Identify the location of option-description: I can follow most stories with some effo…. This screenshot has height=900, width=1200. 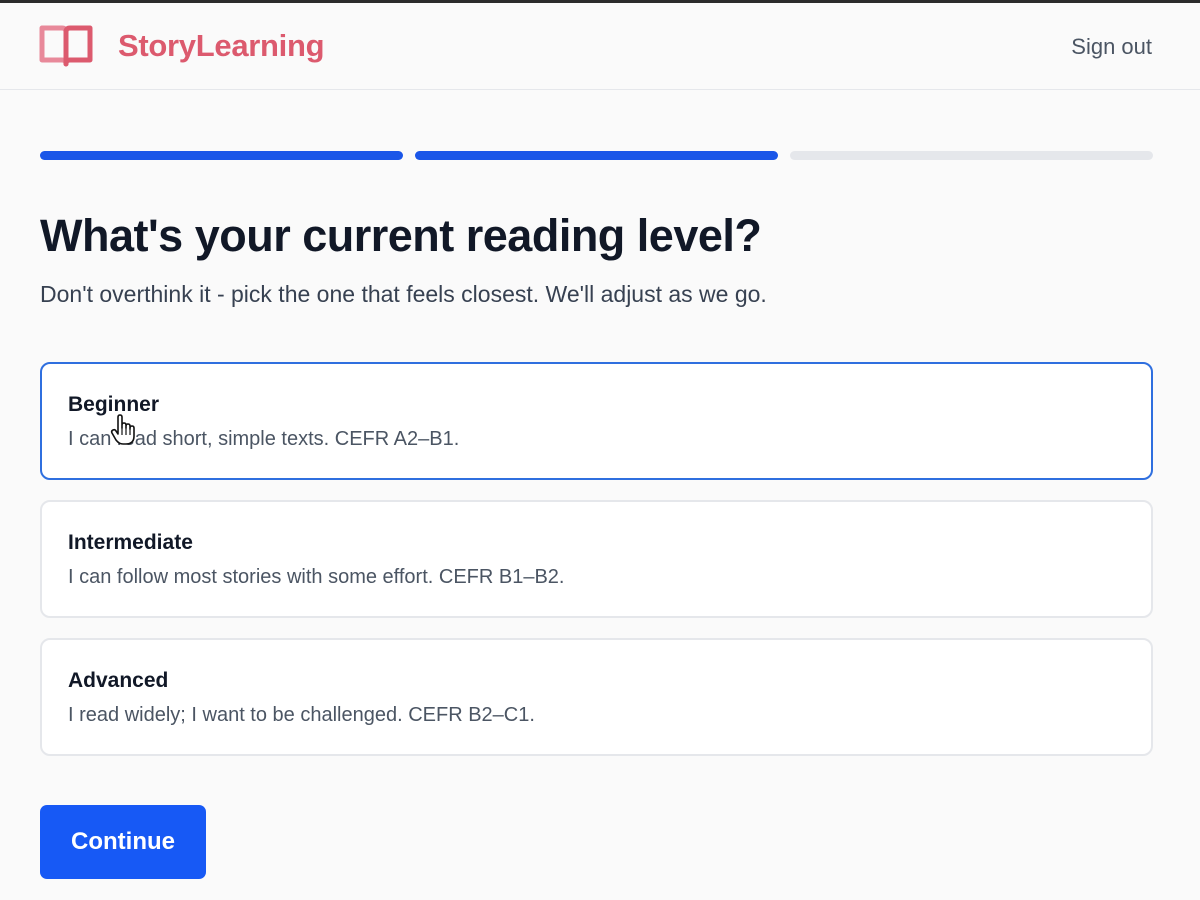
(316, 577).